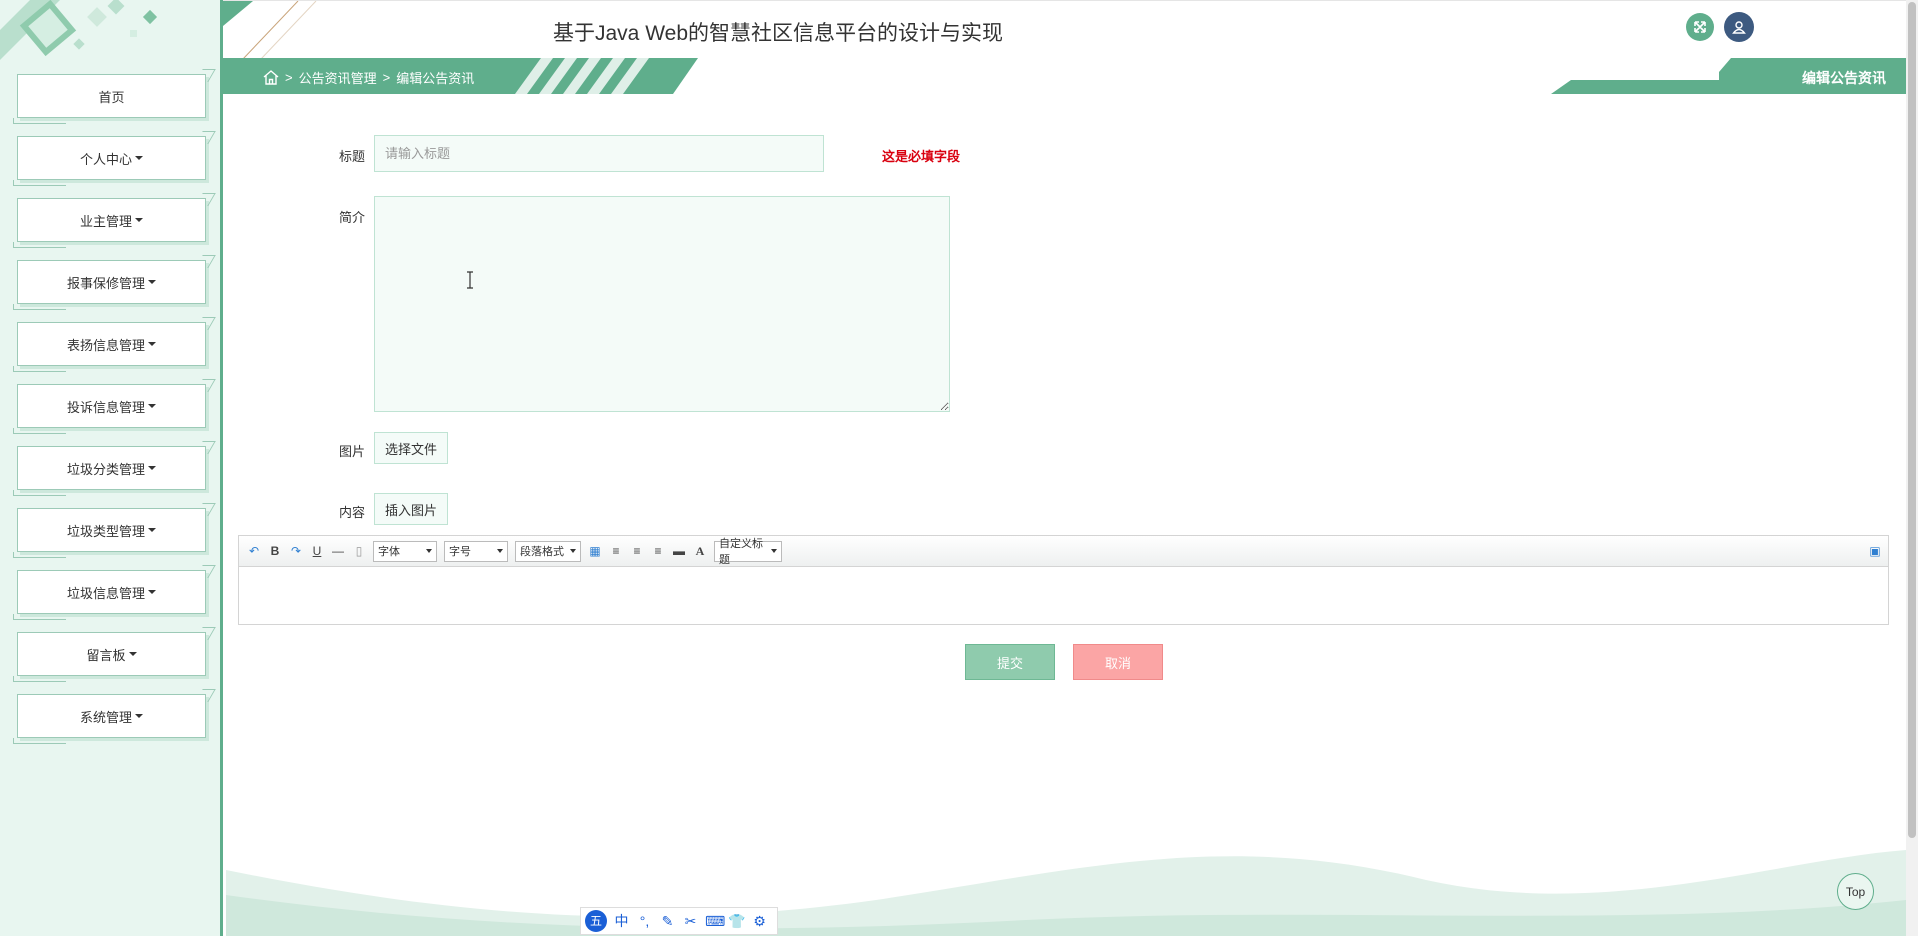 Image resolution: width=1918 pixels, height=936 pixels. Describe the element at coordinates (476, 551) in the screenshot. I see `font-size-select: 字号` at that location.